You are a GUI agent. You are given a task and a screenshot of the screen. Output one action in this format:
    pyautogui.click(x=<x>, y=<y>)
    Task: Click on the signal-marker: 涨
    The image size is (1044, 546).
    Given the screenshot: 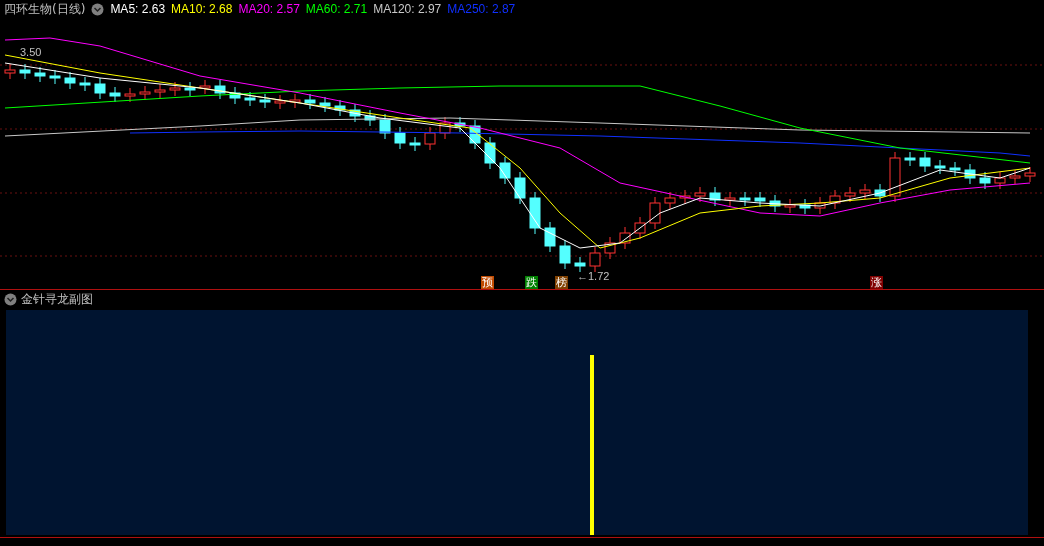 What is the action you would take?
    pyautogui.click(x=876, y=282)
    